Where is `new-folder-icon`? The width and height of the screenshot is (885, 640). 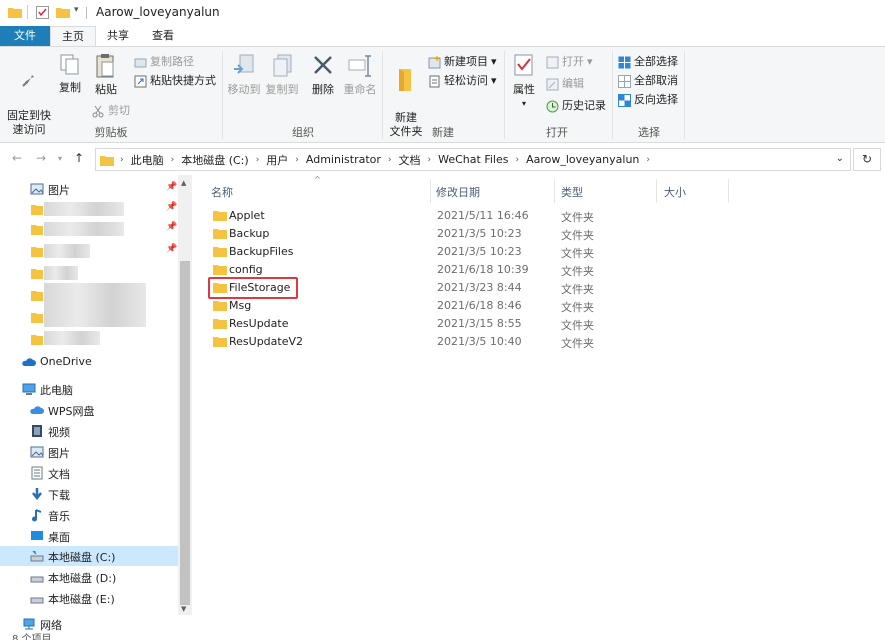
new-folder-icon is located at coordinates (63, 12).